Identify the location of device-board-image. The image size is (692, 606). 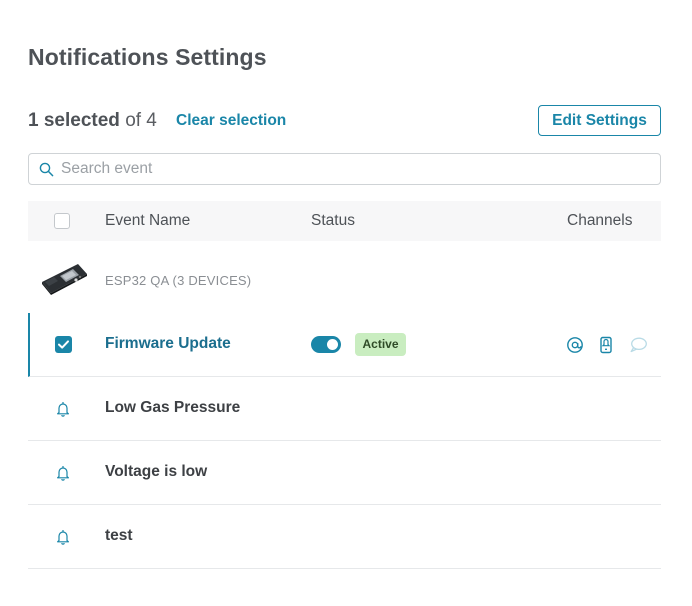
(64, 279).